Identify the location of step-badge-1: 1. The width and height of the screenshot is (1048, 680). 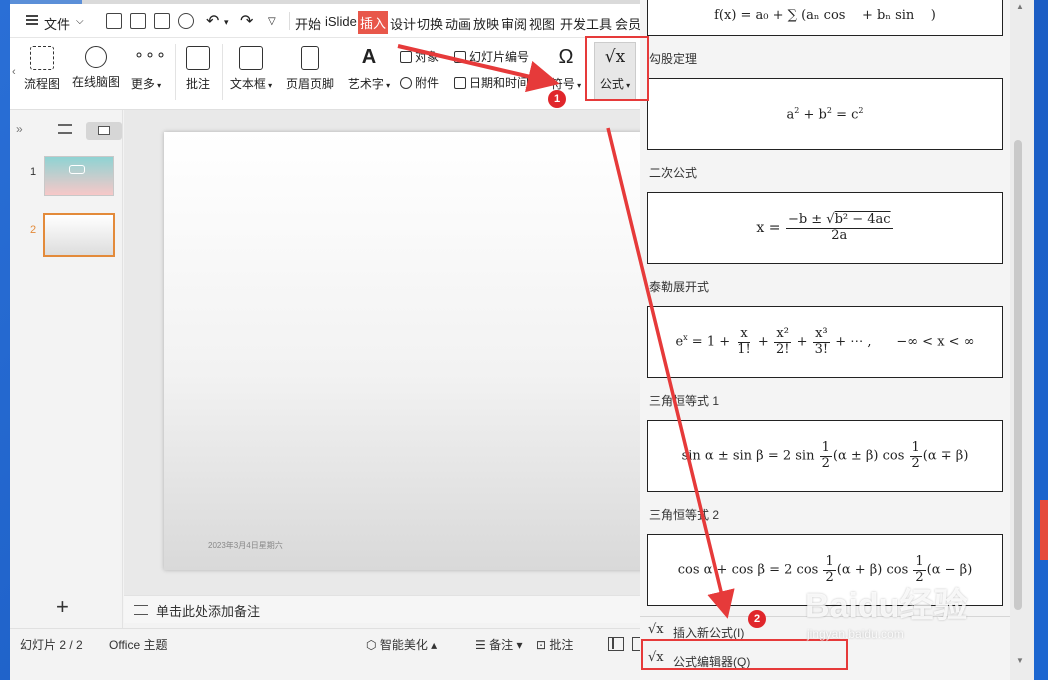
(557, 99).